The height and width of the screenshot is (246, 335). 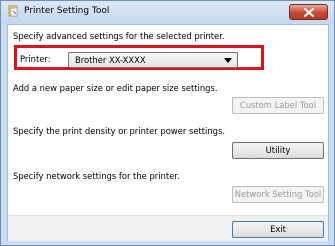 What do you see at coordinates (278, 105) in the screenshot?
I see `custom-label-tool-button: Custom Label Tool` at bounding box center [278, 105].